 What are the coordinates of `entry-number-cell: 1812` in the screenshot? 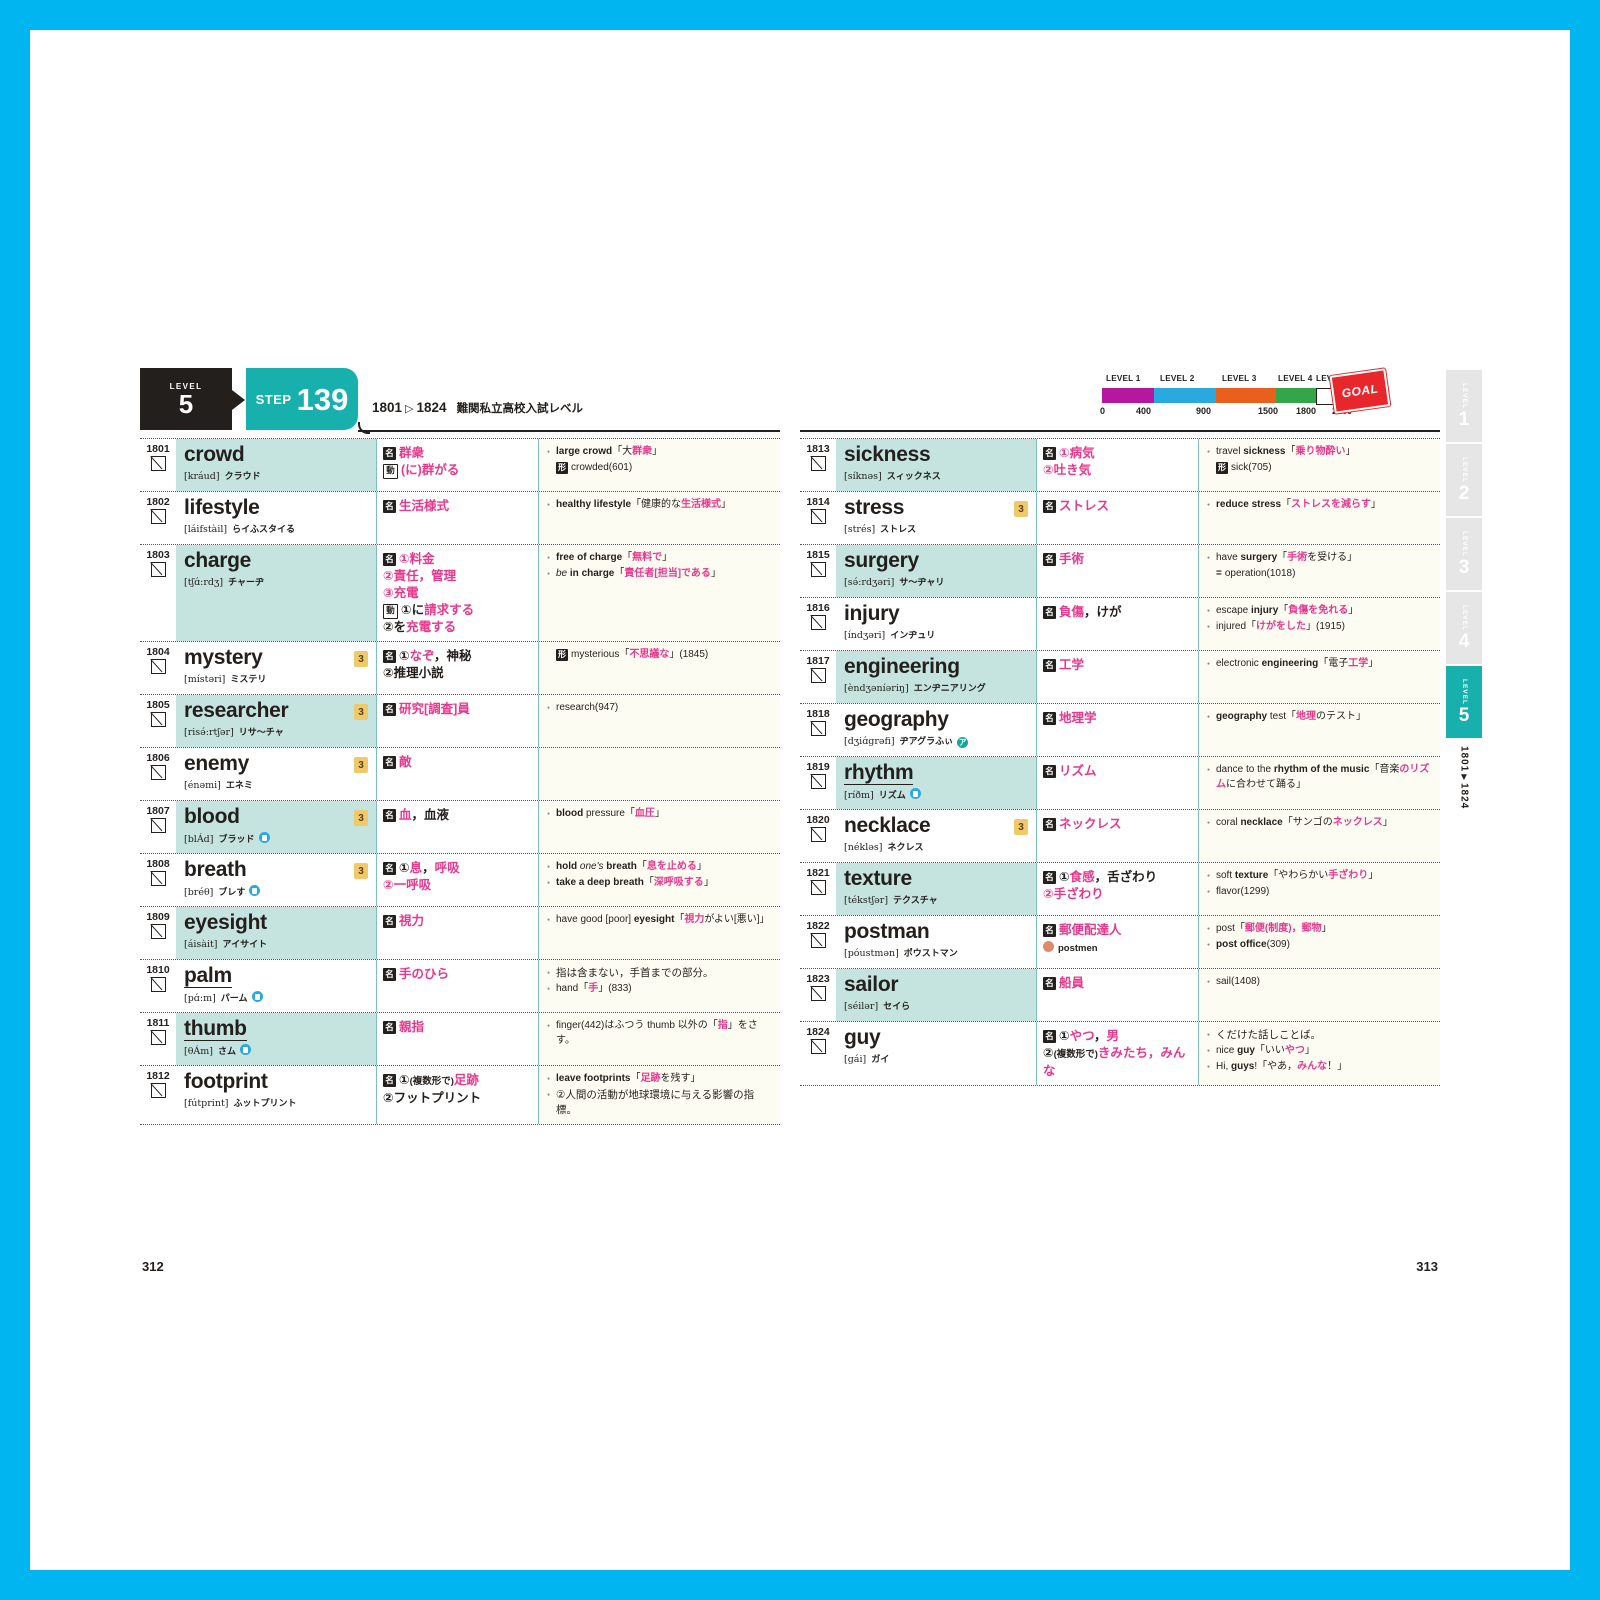 It's located at (158, 1095).